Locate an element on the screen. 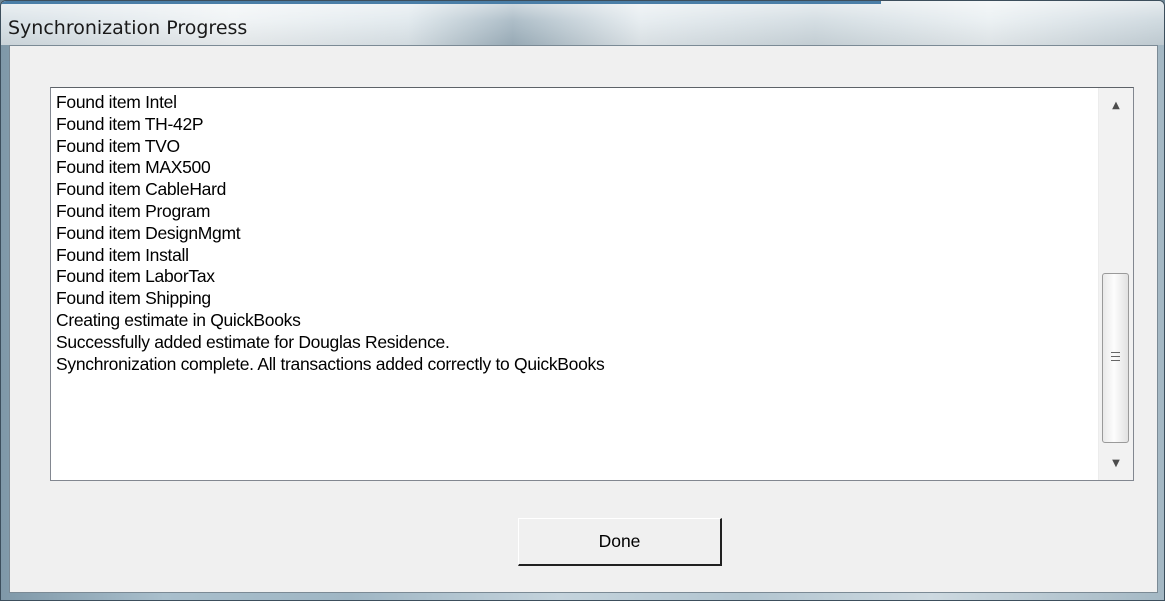 This screenshot has width=1165, height=601. log-line: Found item TVO is located at coordinates (118, 145).